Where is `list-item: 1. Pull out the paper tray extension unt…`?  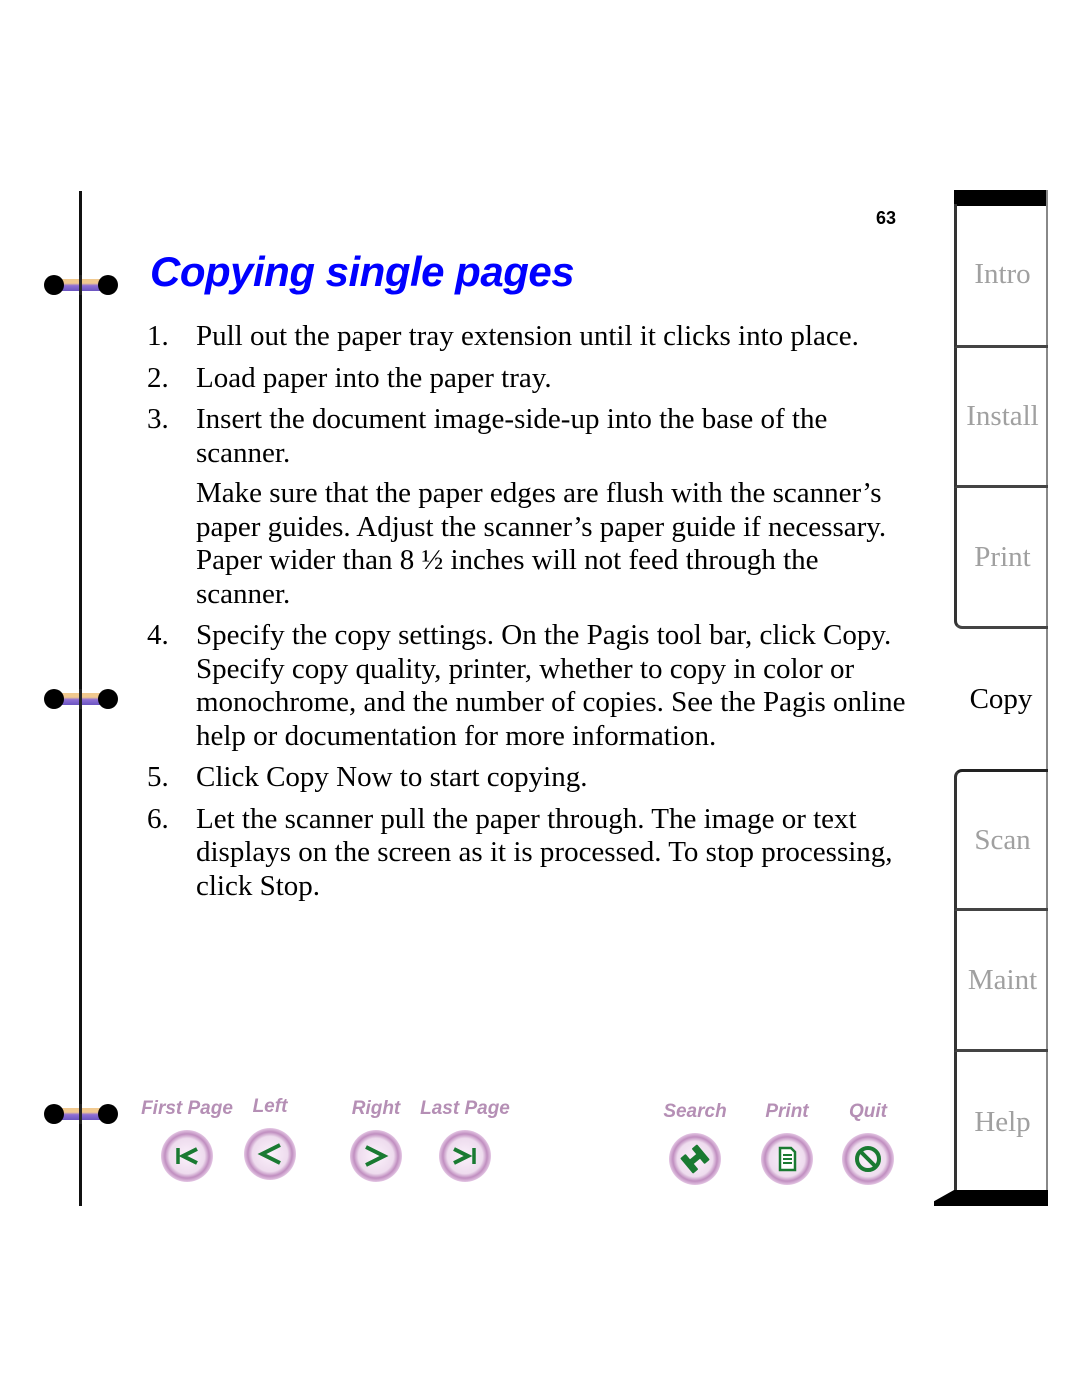
list-item: 1. Pull out the paper tray extension unt… is located at coordinates (527, 337).